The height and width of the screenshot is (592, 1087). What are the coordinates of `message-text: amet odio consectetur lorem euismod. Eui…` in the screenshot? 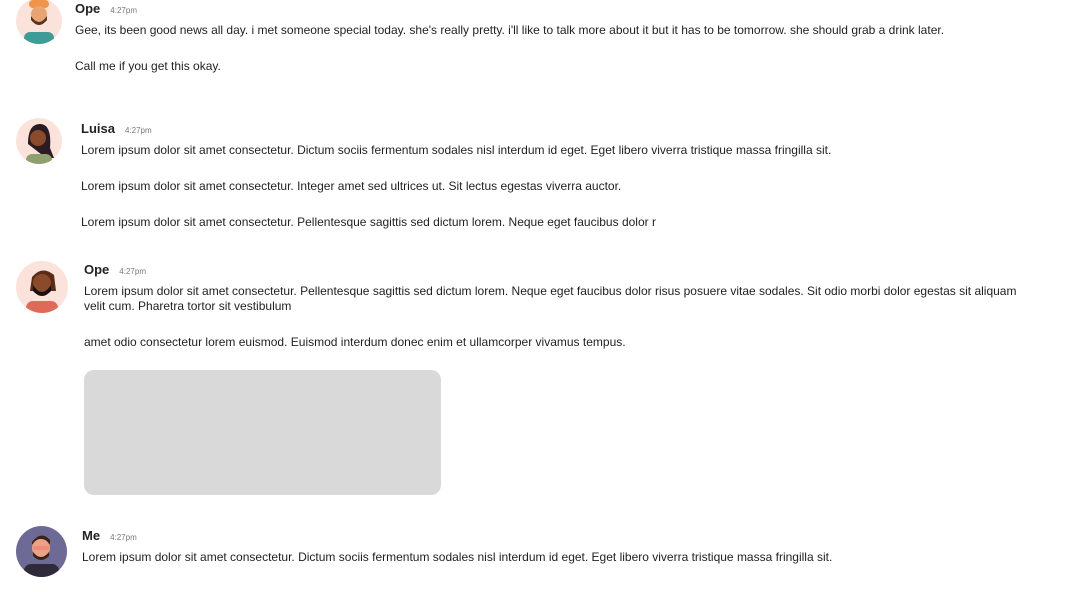 It's located at (355, 342).